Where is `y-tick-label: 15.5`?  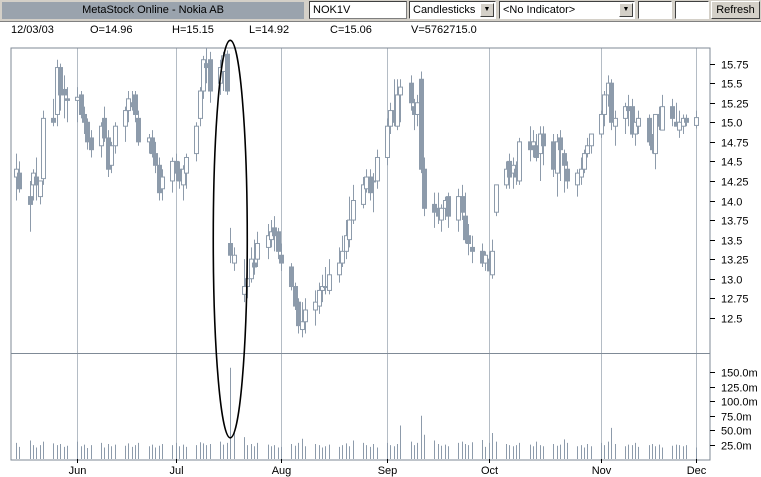 y-tick-label: 15.5 is located at coordinates (731, 85).